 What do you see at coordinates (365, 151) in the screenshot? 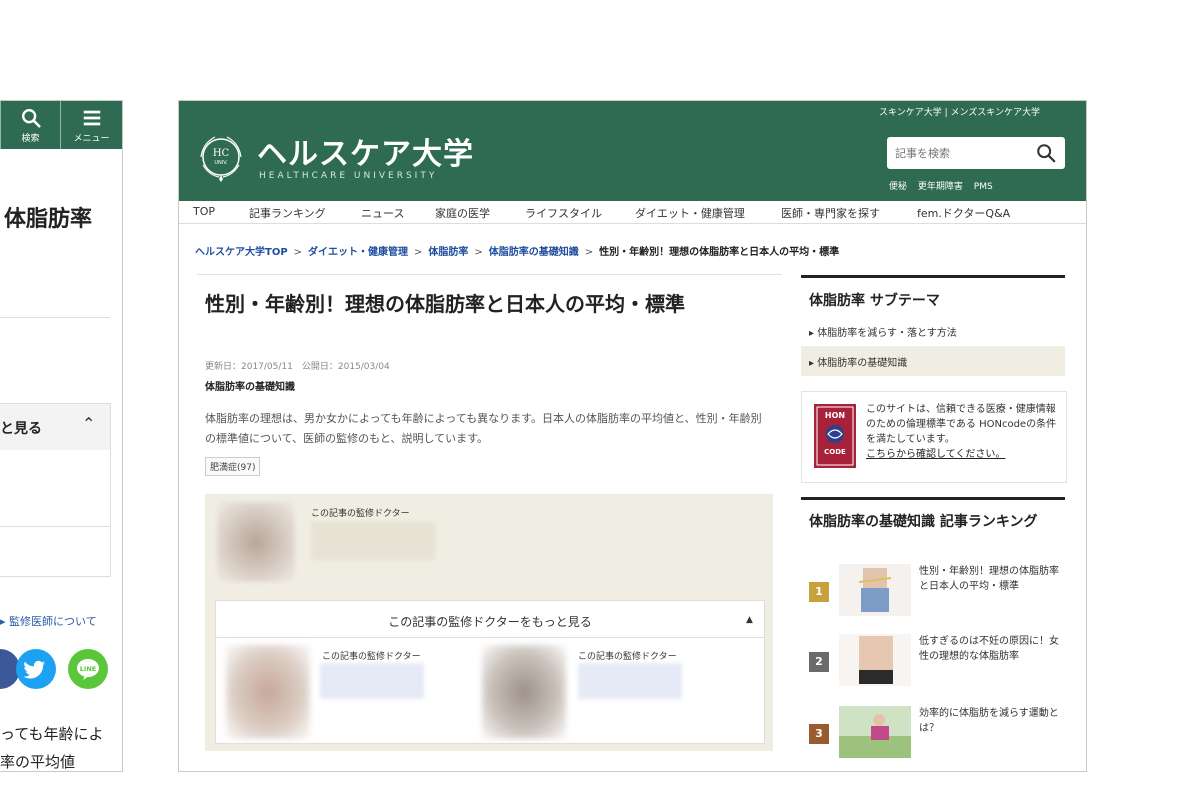
I see `site-logo-name: ヘルスケア大学` at bounding box center [365, 151].